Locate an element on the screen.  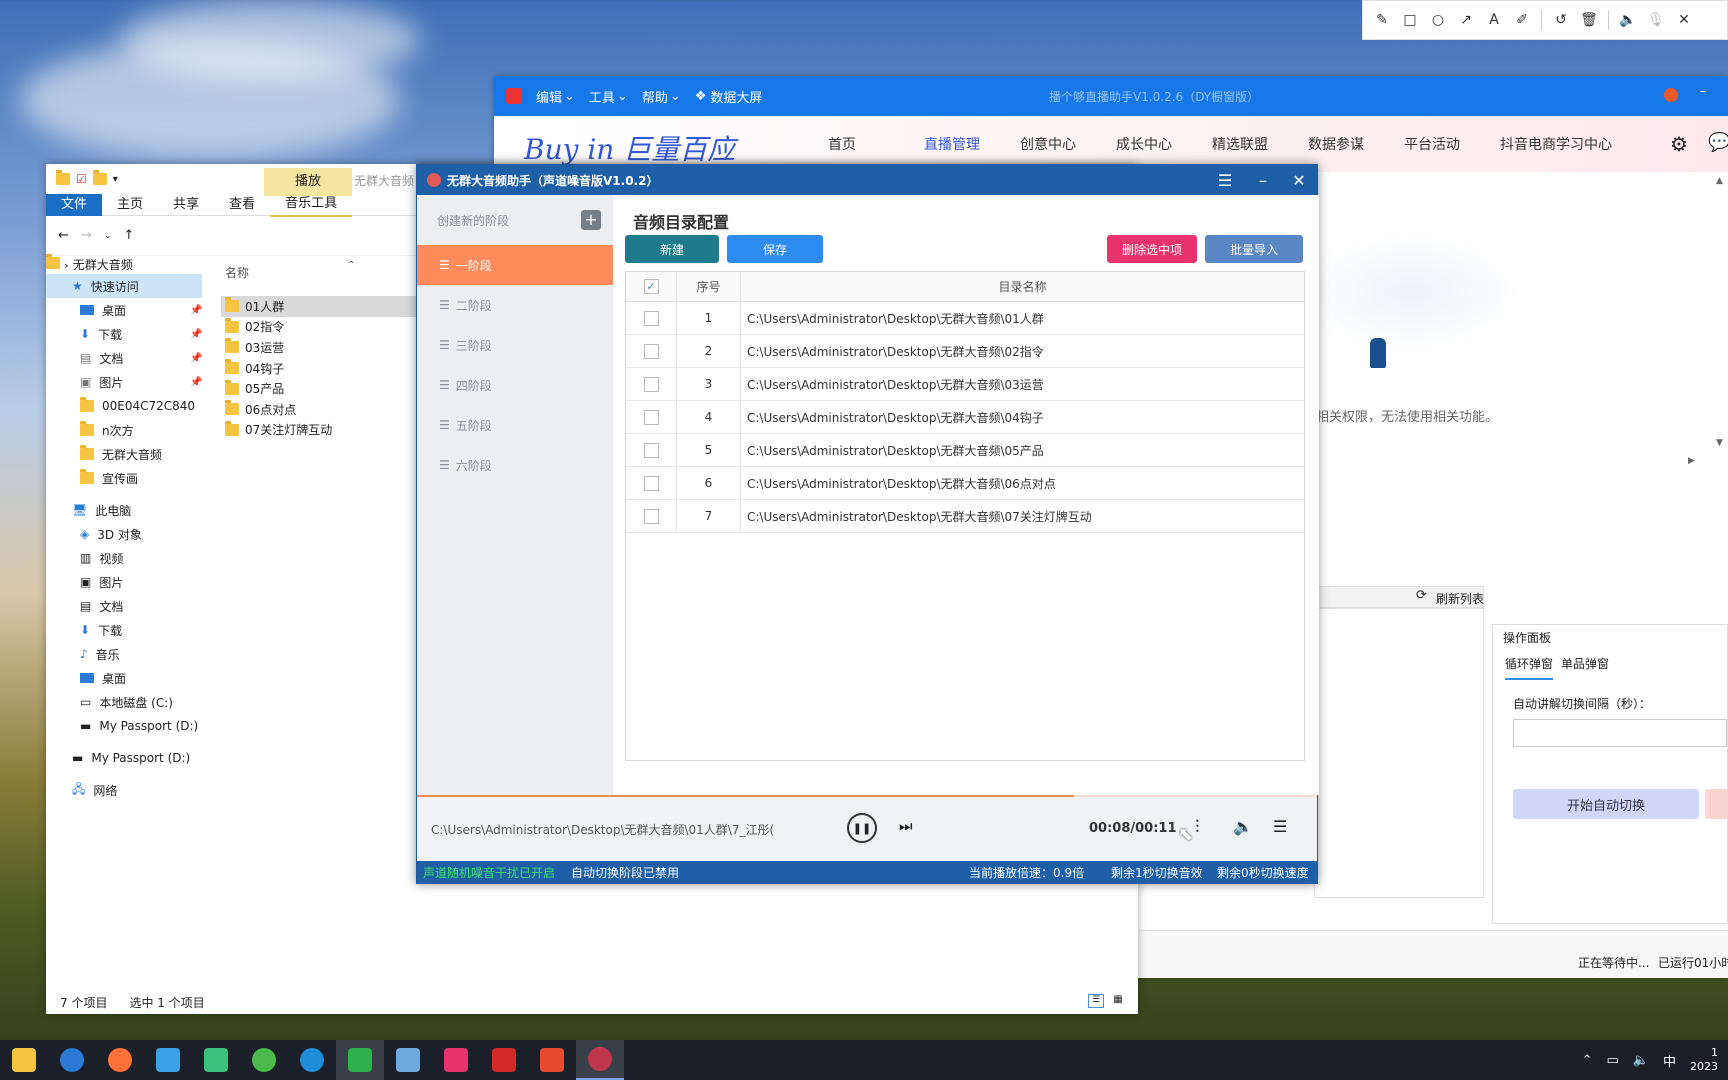
nav-music: ♪ 音乐 is located at coordinates (126, 654).